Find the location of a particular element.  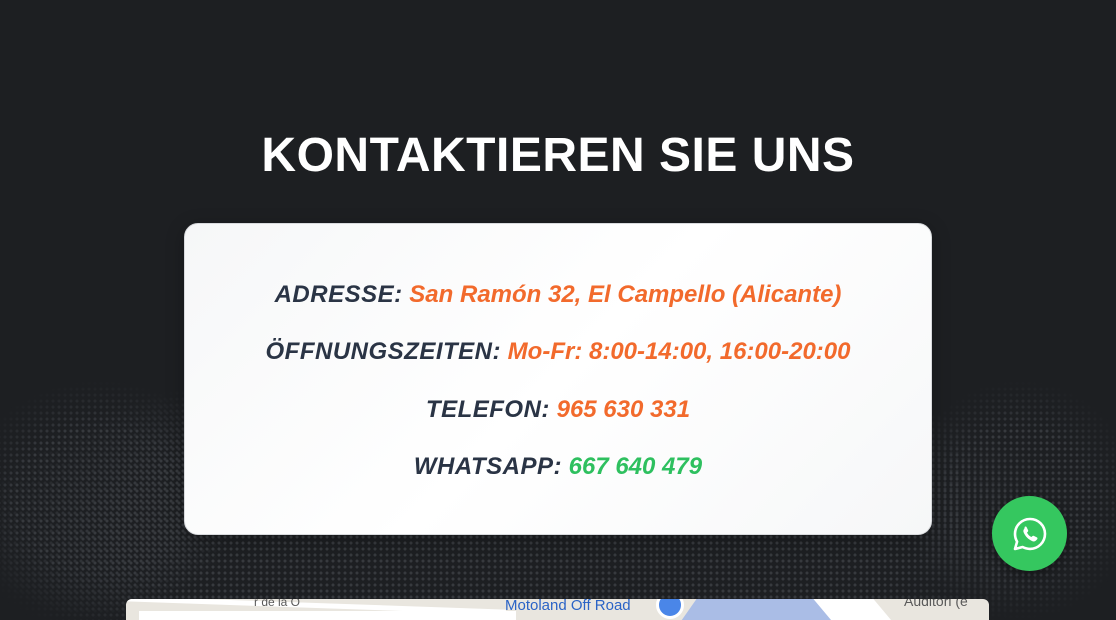

hours-label: ÖFFNUNGSZEITEN: is located at coordinates (383, 351).